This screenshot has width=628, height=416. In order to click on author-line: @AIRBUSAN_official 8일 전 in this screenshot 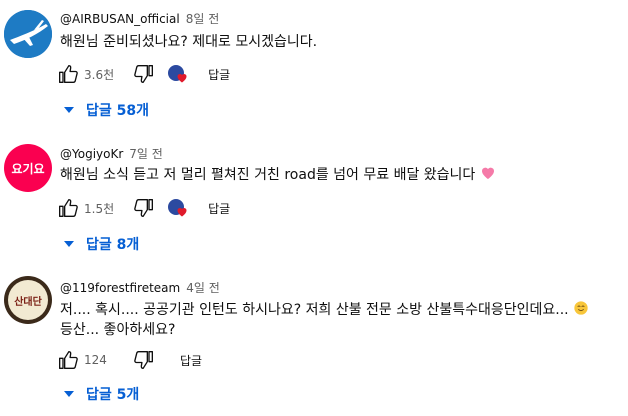, I will do `click(139, 18)`.